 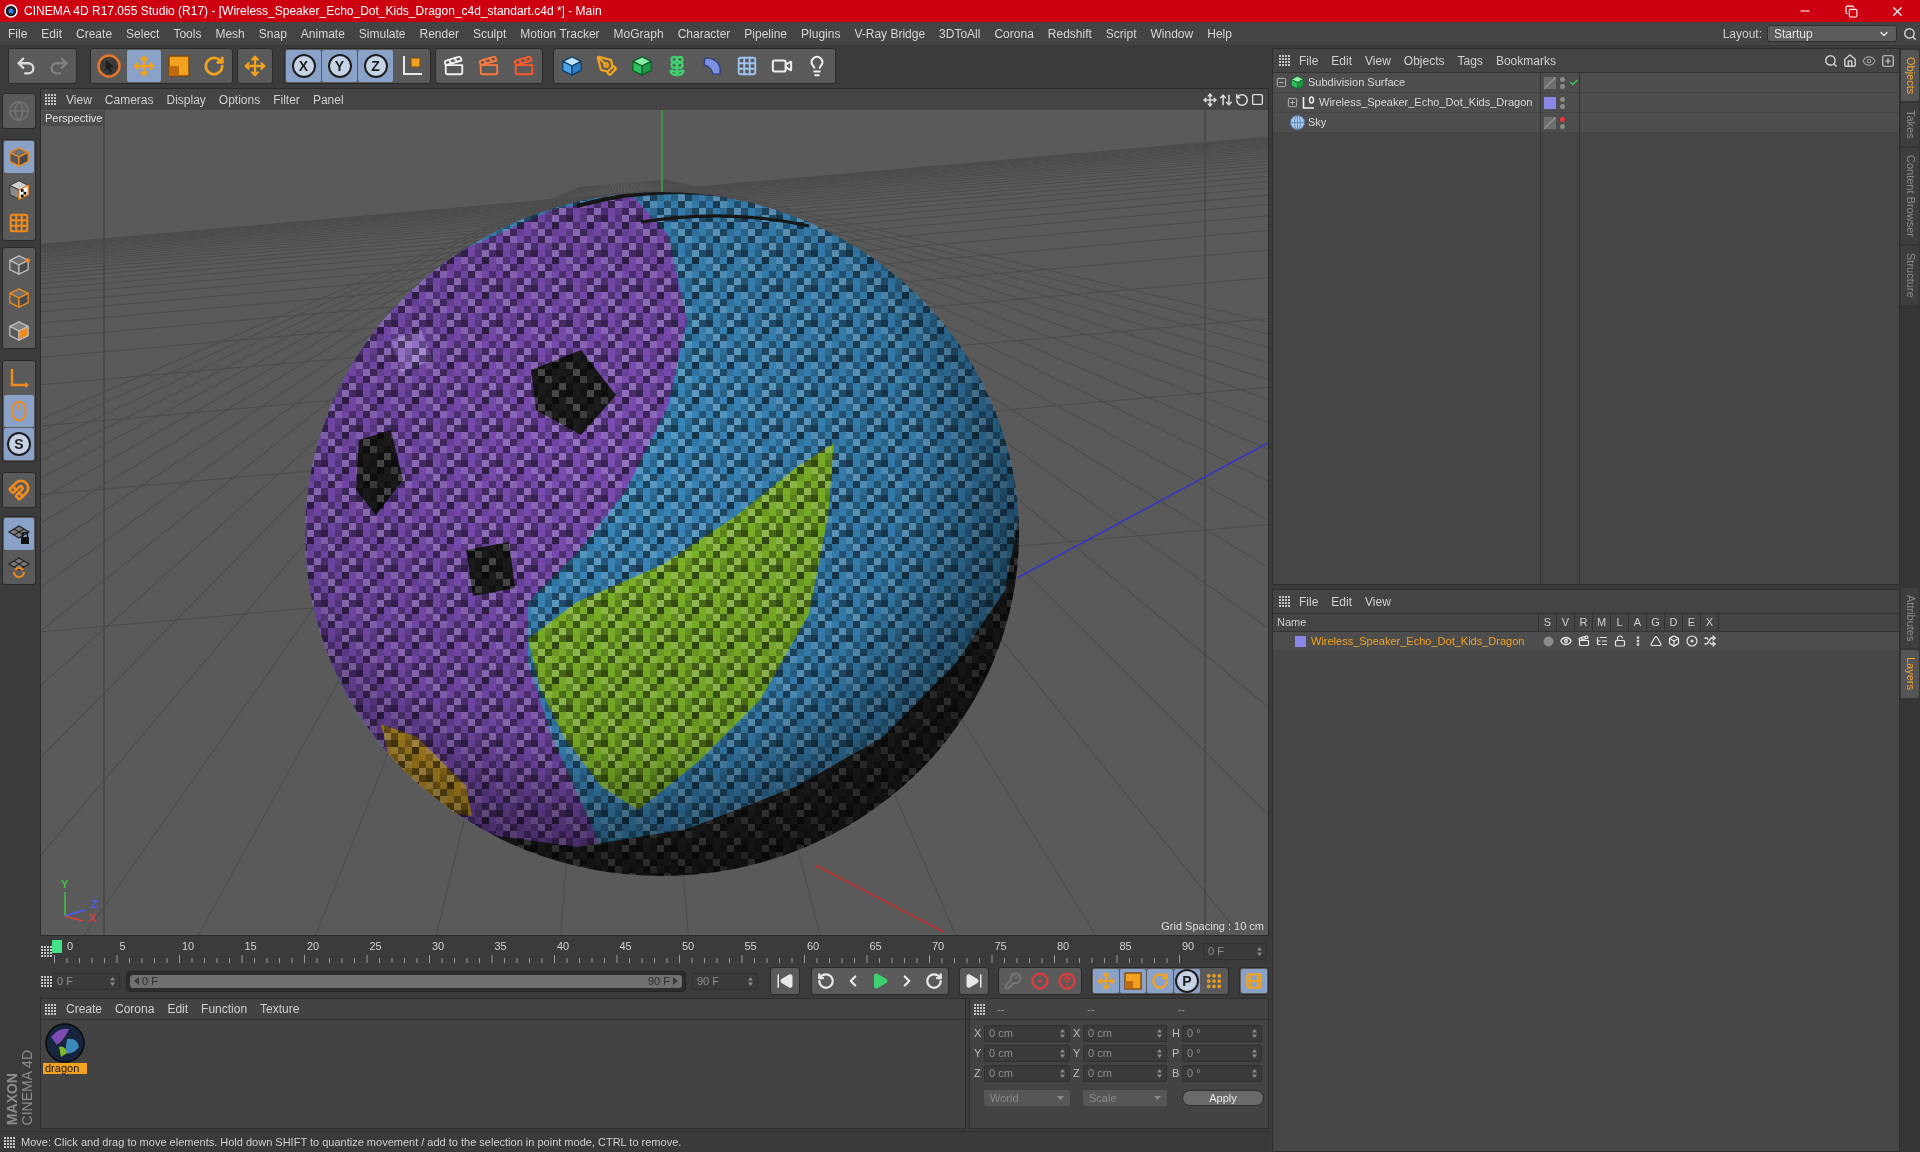 I want to click on material-tile: dragon, so click(x=65, y=1048).